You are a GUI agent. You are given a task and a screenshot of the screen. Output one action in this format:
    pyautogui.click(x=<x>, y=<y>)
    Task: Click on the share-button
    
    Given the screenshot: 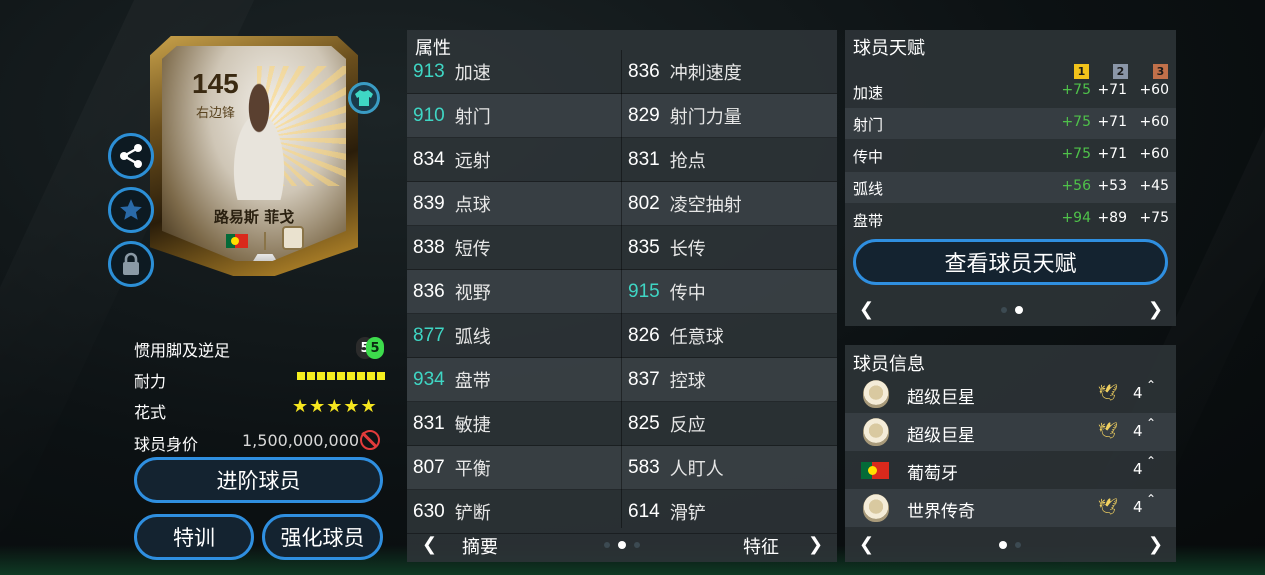 What is the action you would take?
    pyautogui.click(x=131, y=156)
    